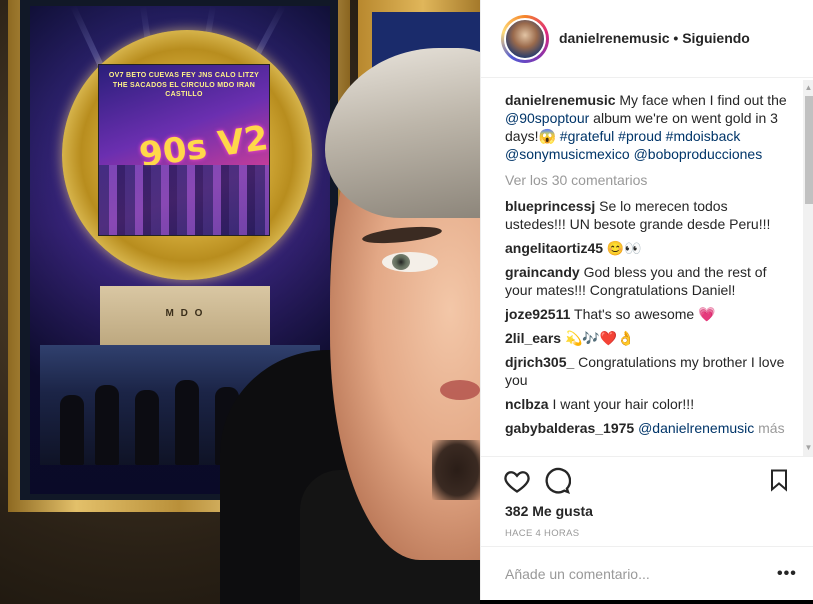 This screenshot has width=813, height=604. I want to click on scroll-thumb, so click(809, 150).